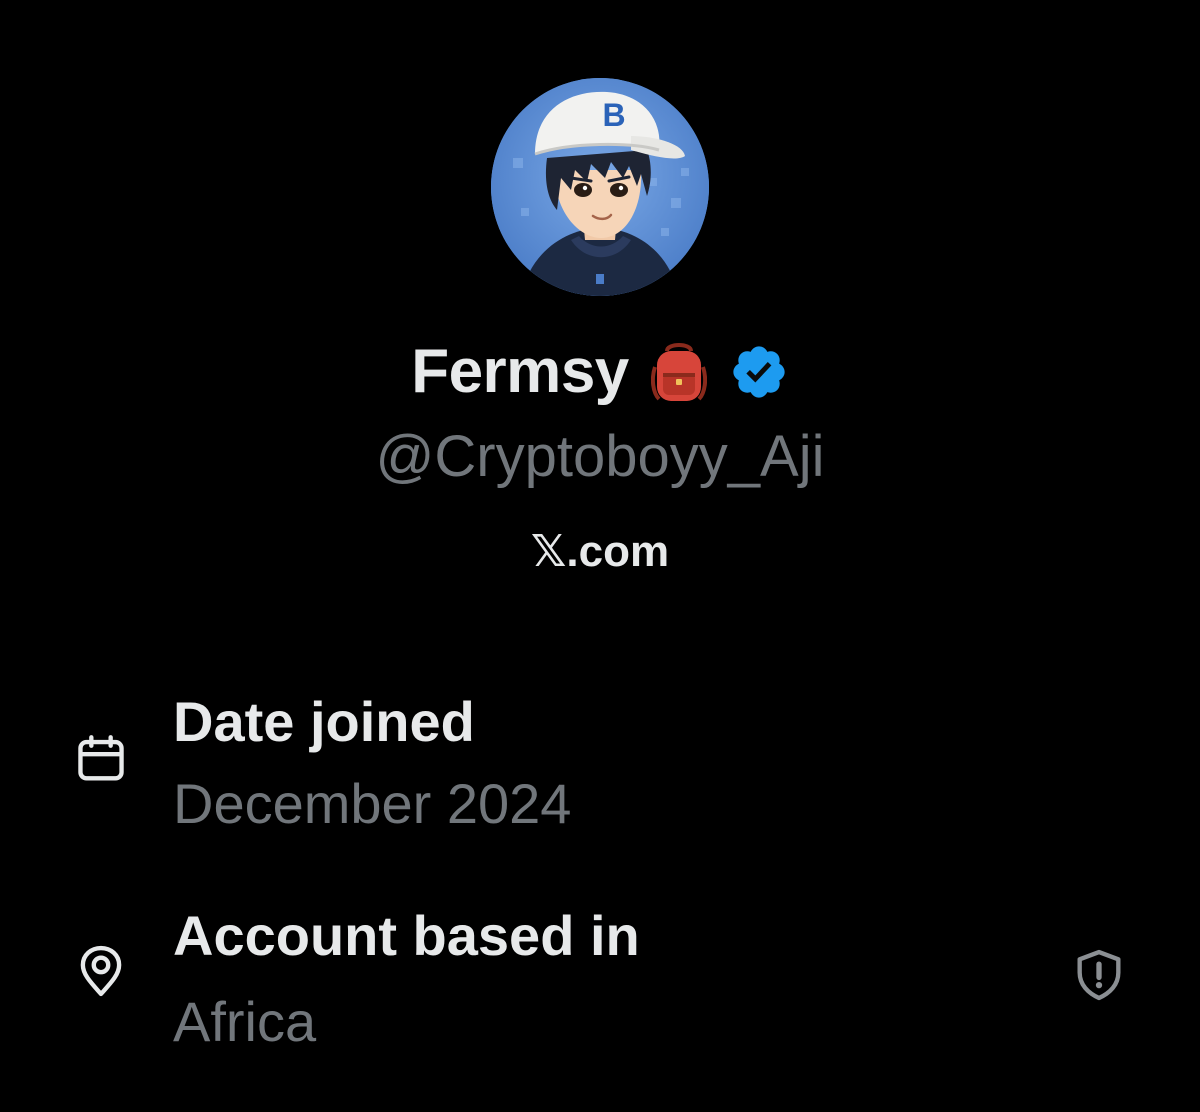 This screenshot has height=1112, width=1200. Describe the element at coordinates (600, 456) in the screenshot. I see `profile-handle: @Cryptoboyy_Aji` at that location.